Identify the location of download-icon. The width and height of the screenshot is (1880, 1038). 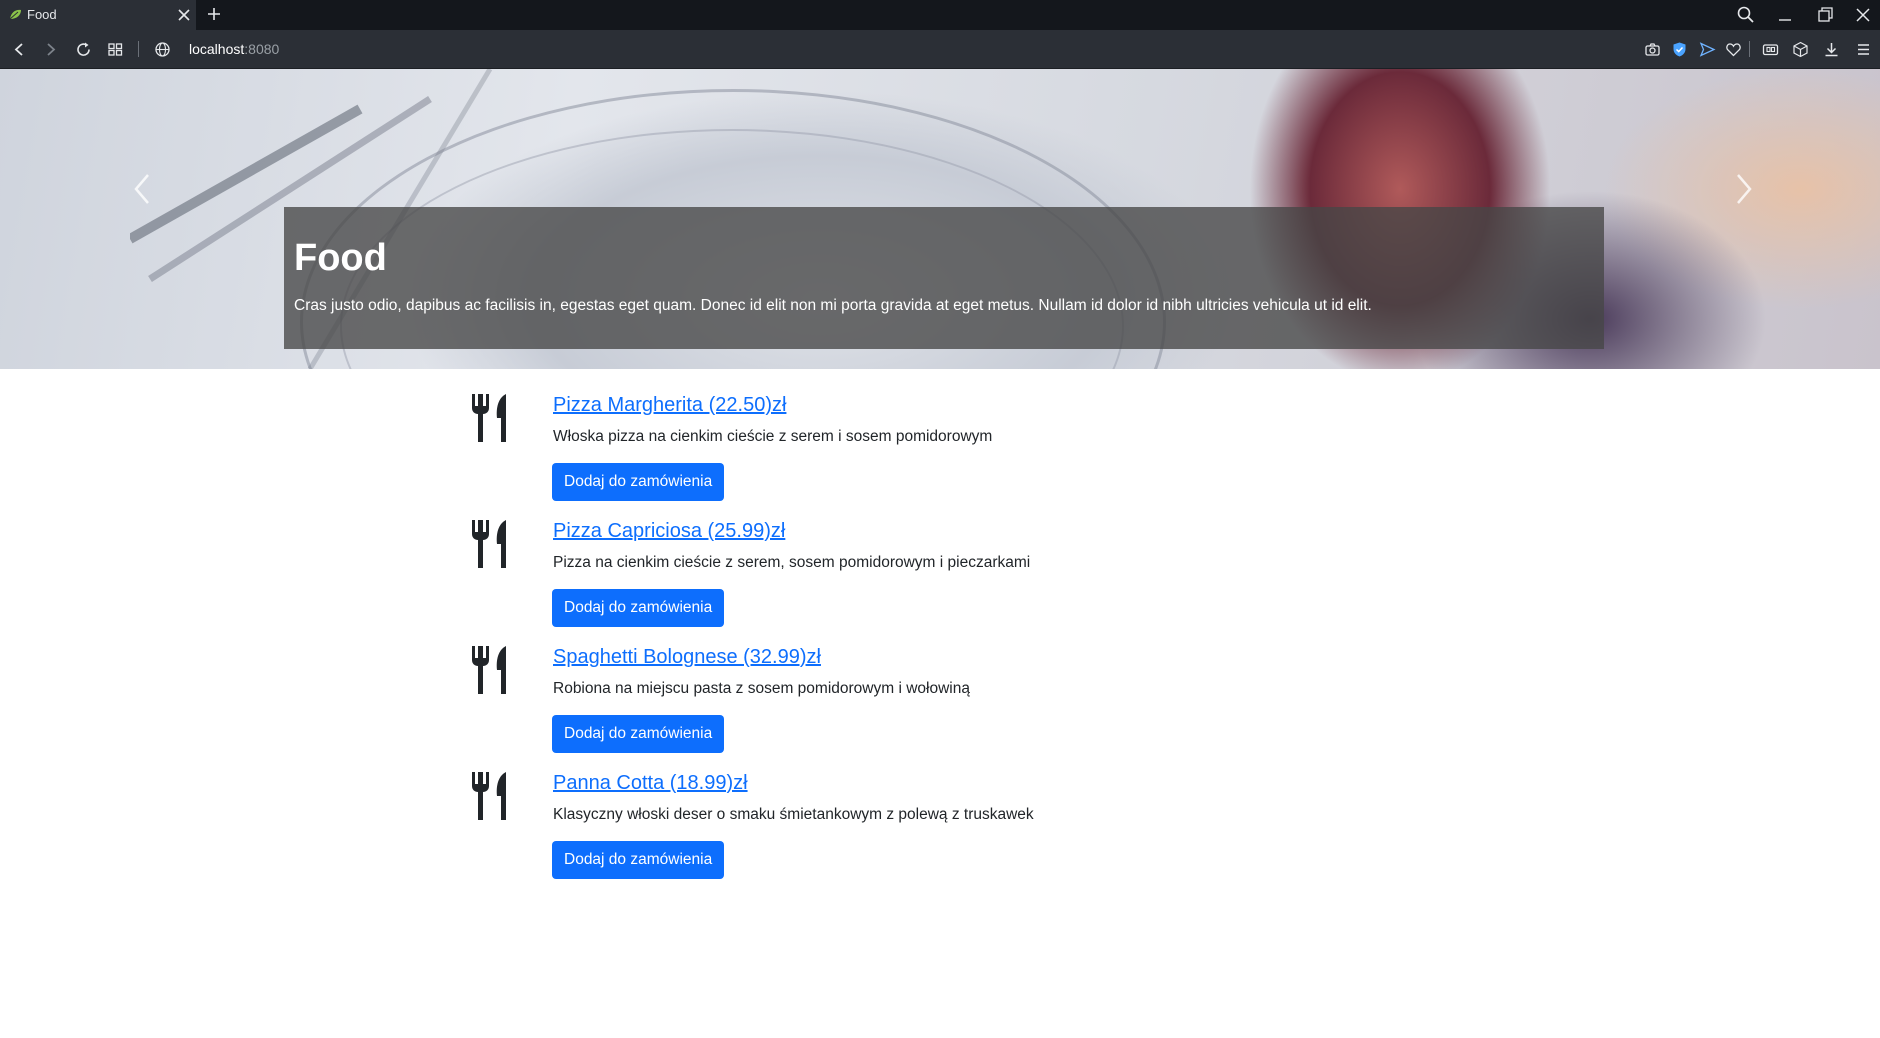
(1831, 49).